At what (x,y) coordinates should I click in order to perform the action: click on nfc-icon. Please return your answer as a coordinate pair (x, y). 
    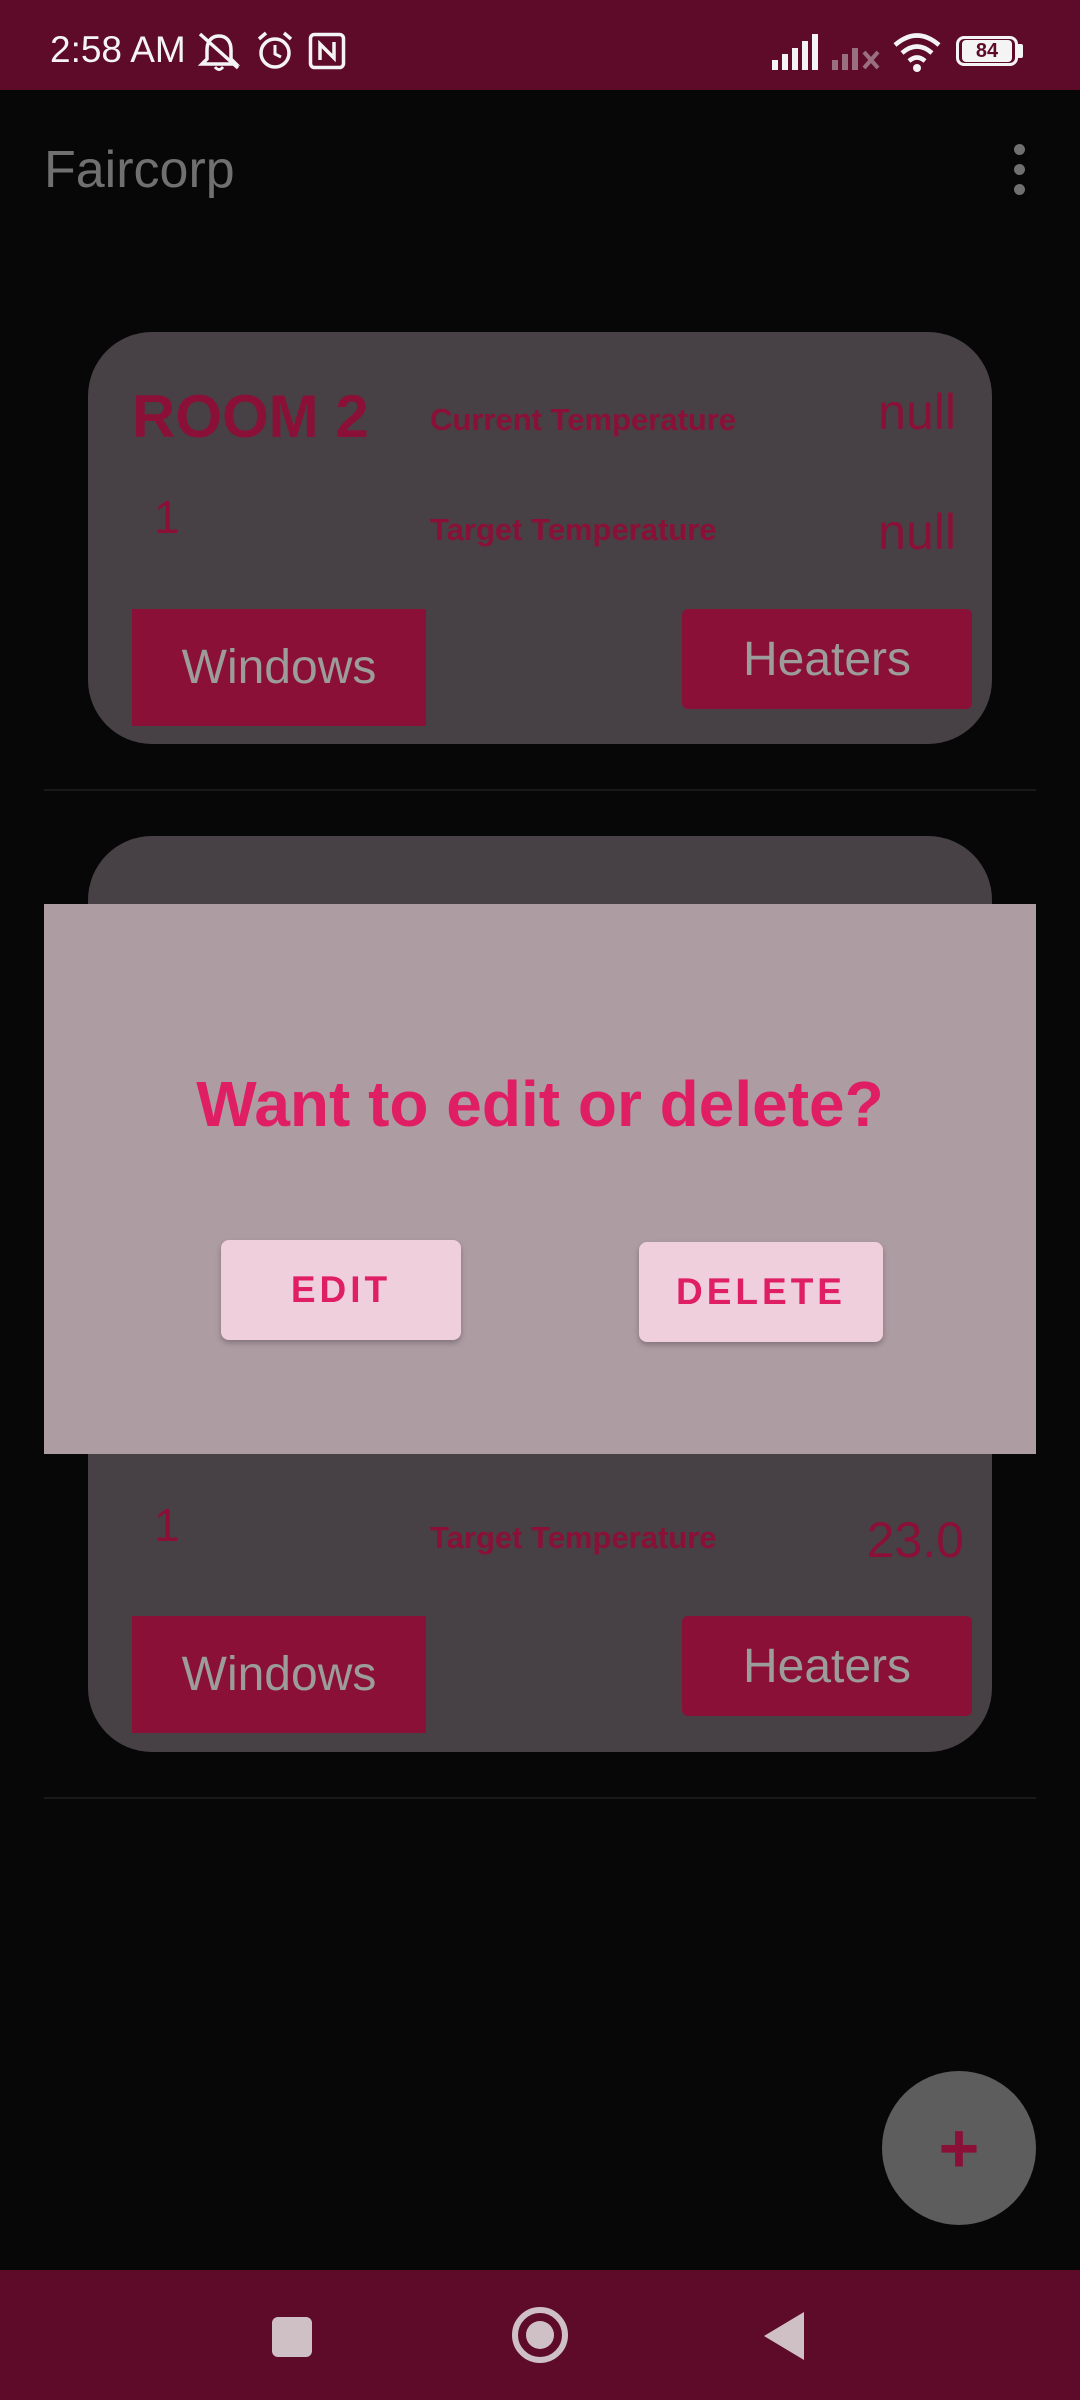
    Looking at the image, I should click on (327, 51).